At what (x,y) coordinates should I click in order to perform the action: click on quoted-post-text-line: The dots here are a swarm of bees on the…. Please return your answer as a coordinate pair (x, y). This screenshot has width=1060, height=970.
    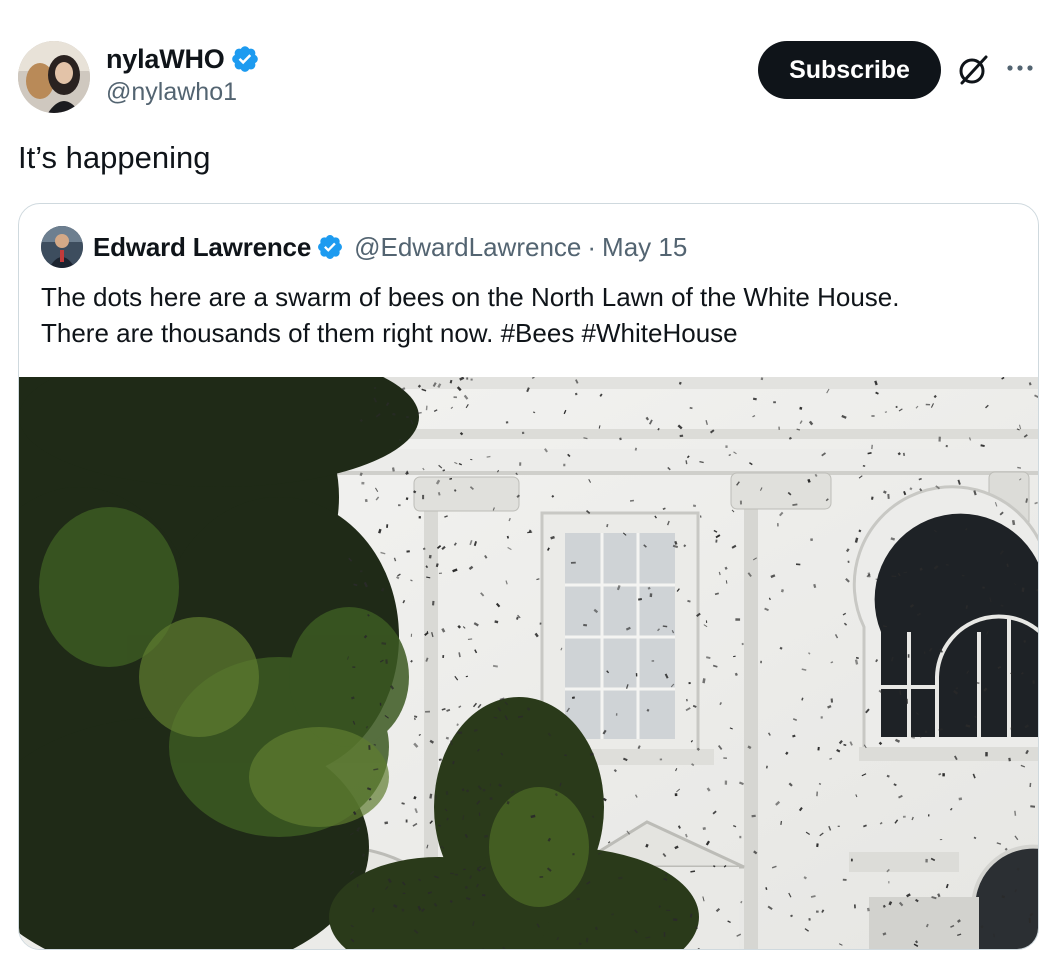
    Looking at the image, I should click on (470, 297).